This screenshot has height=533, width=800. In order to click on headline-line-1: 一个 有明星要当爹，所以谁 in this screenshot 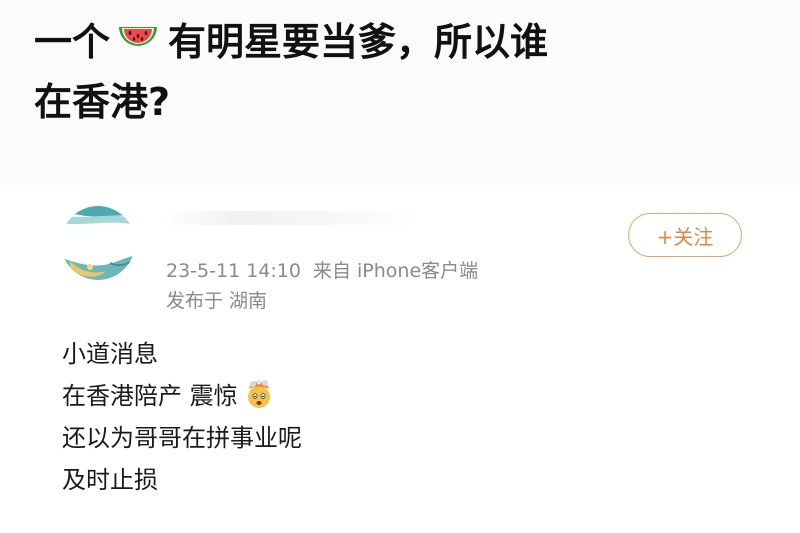, I will do `click(404, 42)`.